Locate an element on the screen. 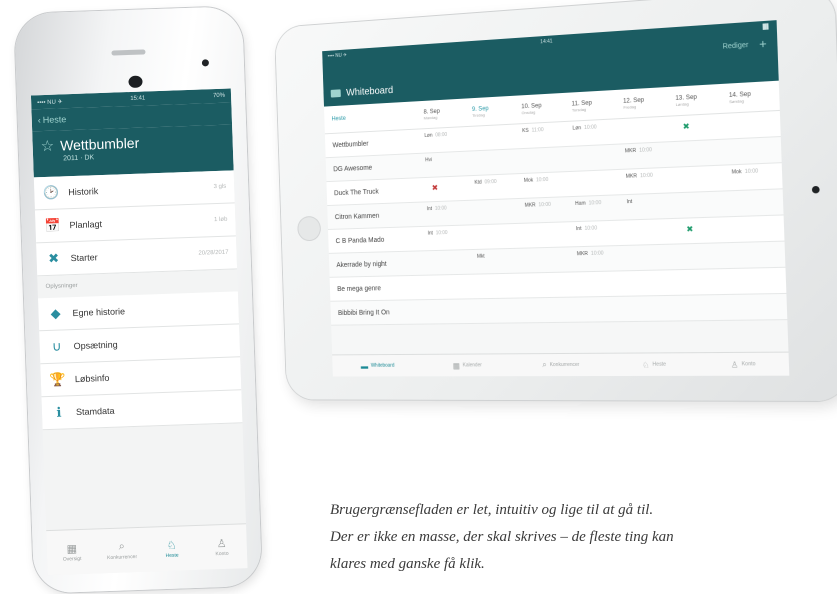  horse-name-cell: DG Awesome is located at coordinates (374, 167).